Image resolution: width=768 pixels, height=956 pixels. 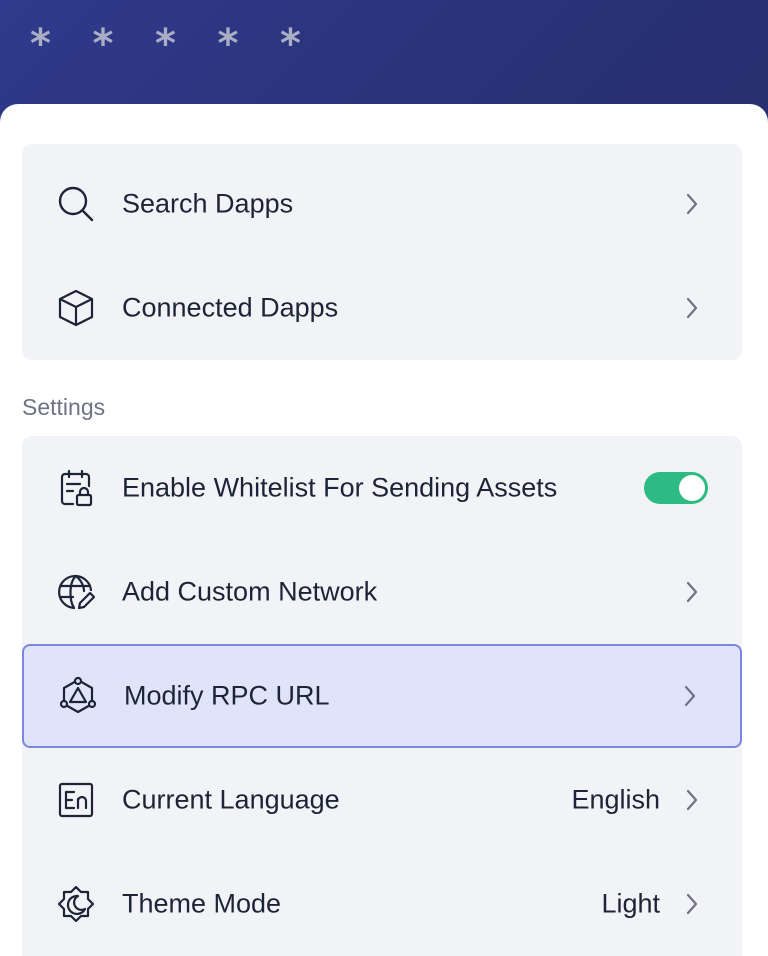 I want to click on calendar-lock-icon, so click(x=76, y=488).